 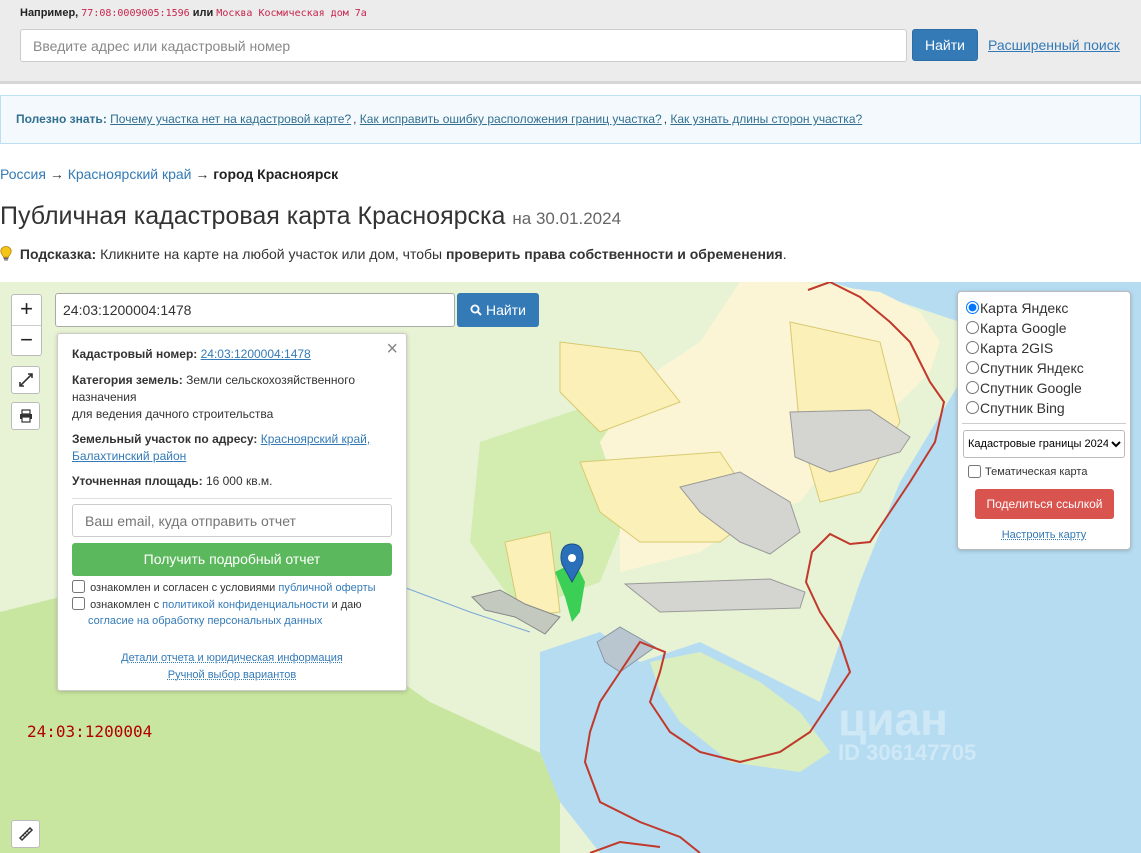 I want to click on breadcrumb-russia: Россия, so click(x=23, y=174).